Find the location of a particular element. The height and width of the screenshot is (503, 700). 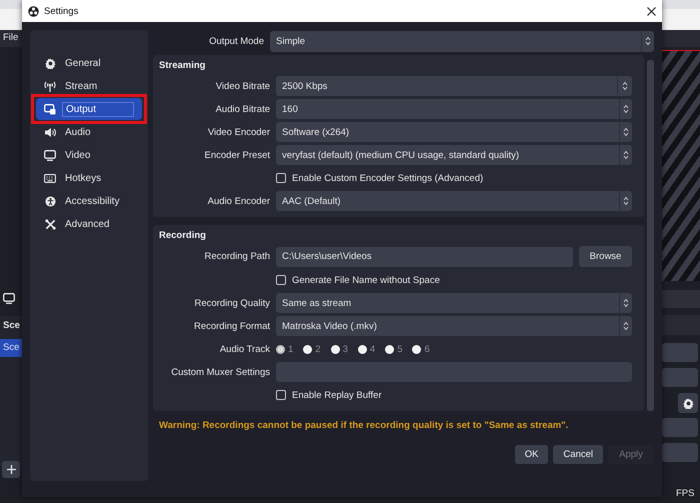

field-label: Video Encoder is located at coordinates (238, 132).